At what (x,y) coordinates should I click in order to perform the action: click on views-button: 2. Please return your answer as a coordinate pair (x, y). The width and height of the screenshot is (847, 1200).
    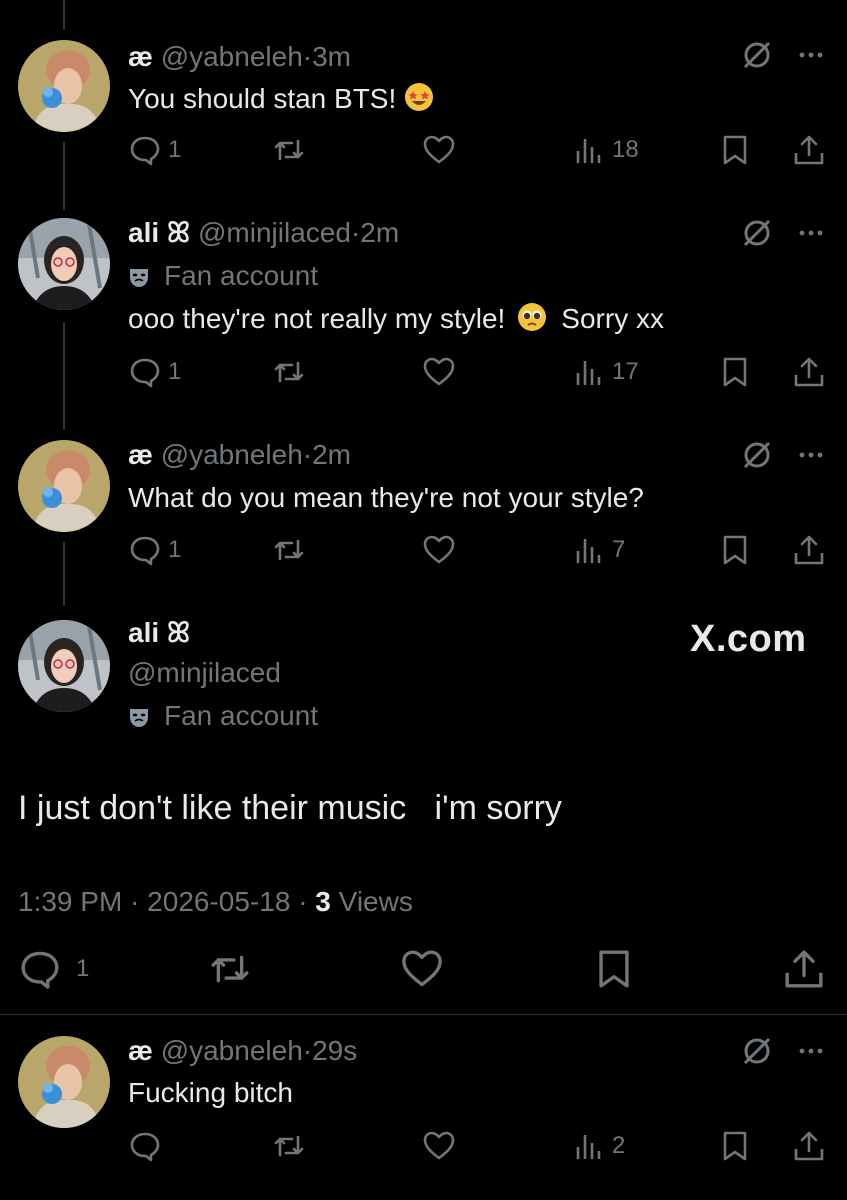
    Looking at the image, I should click on (598, 1146).